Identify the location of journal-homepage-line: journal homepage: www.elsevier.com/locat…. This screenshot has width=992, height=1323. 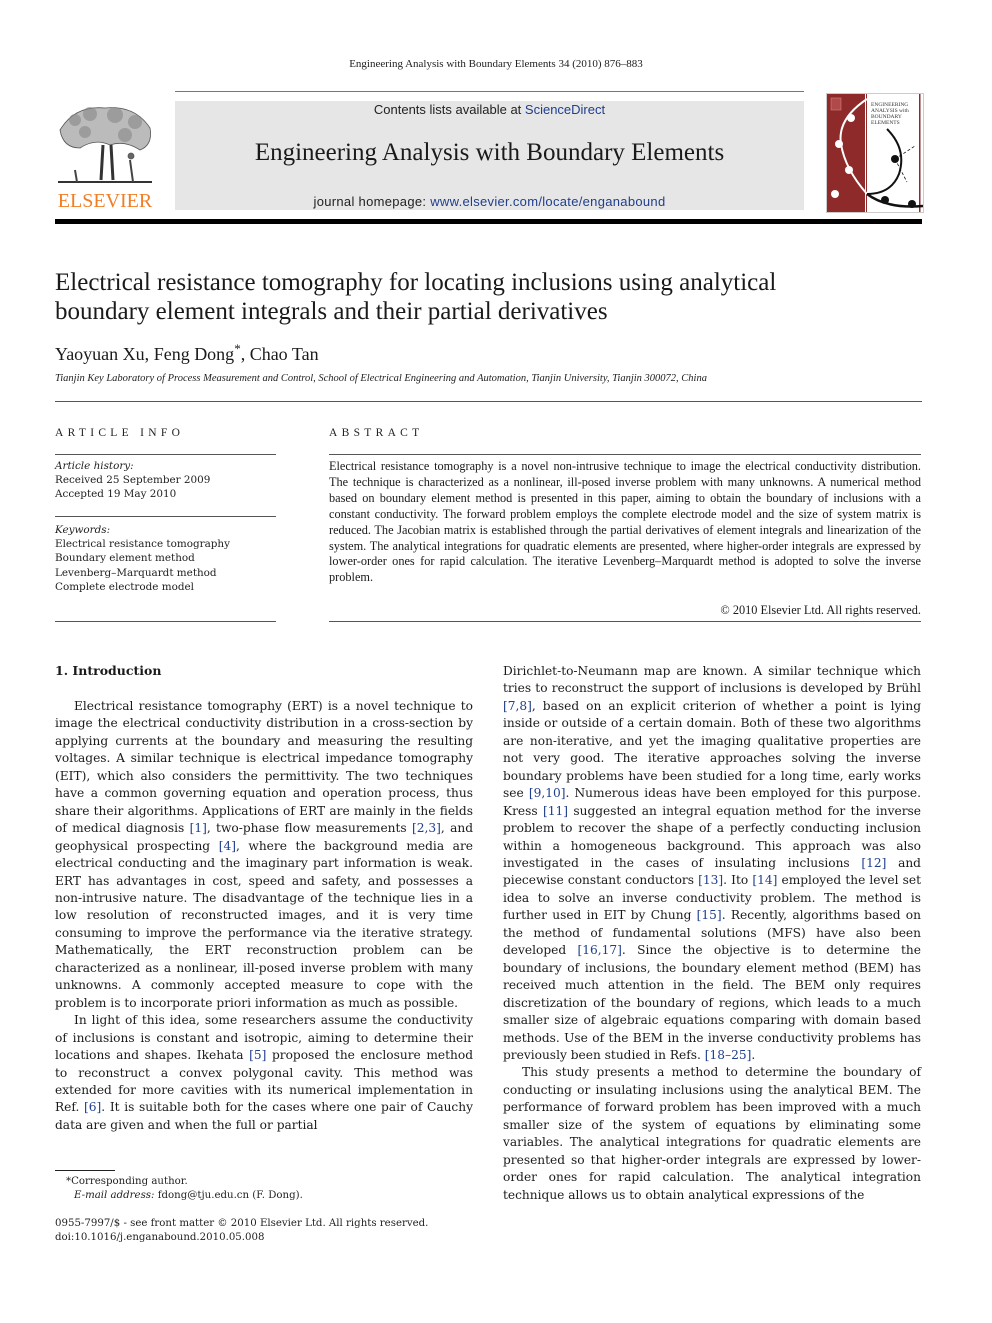
(489, 201).